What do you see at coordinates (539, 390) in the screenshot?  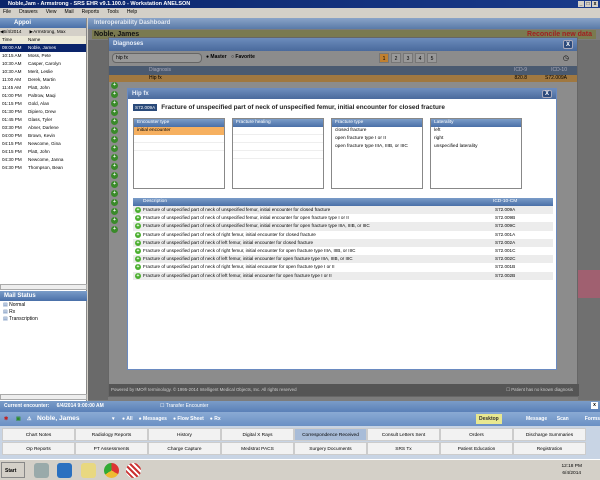 I see `no-known-diagnosis-checkbox: ☐ Patient has no known diagnosis` at bounding box center [539, 390].